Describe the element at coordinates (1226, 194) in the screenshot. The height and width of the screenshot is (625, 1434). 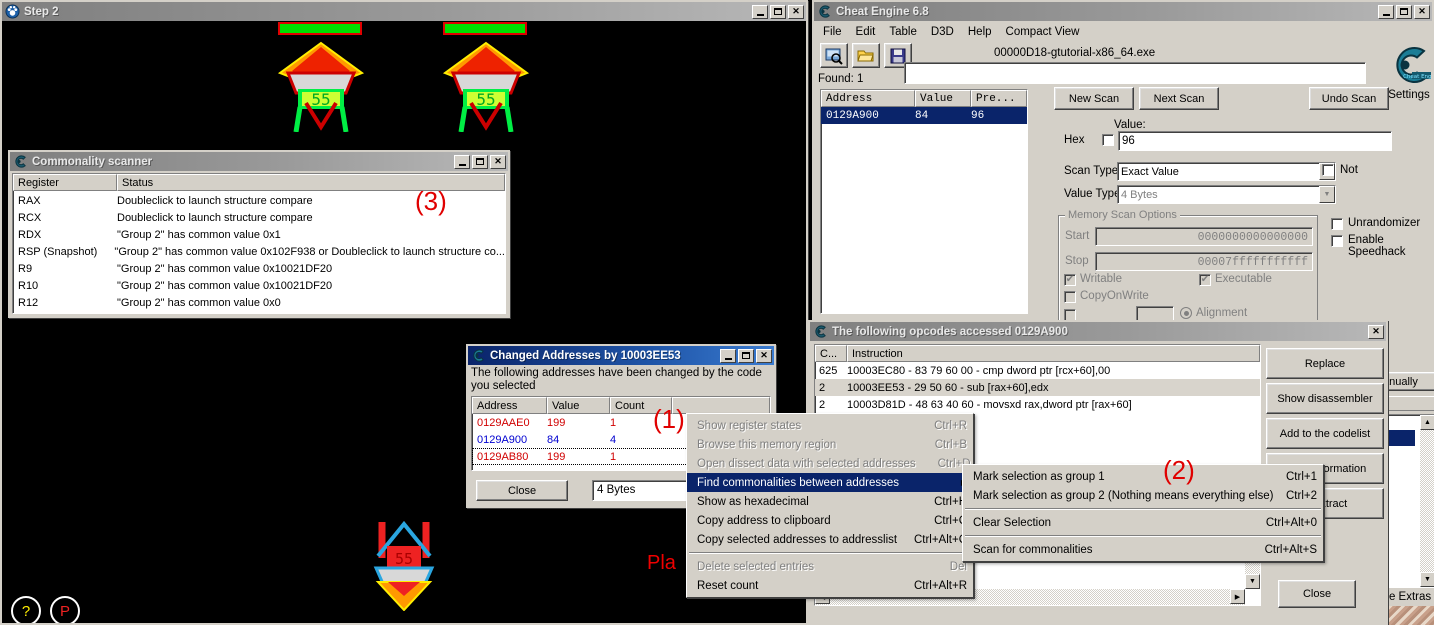
I see `value-type-select: 4 Bytes ▼` at that location.